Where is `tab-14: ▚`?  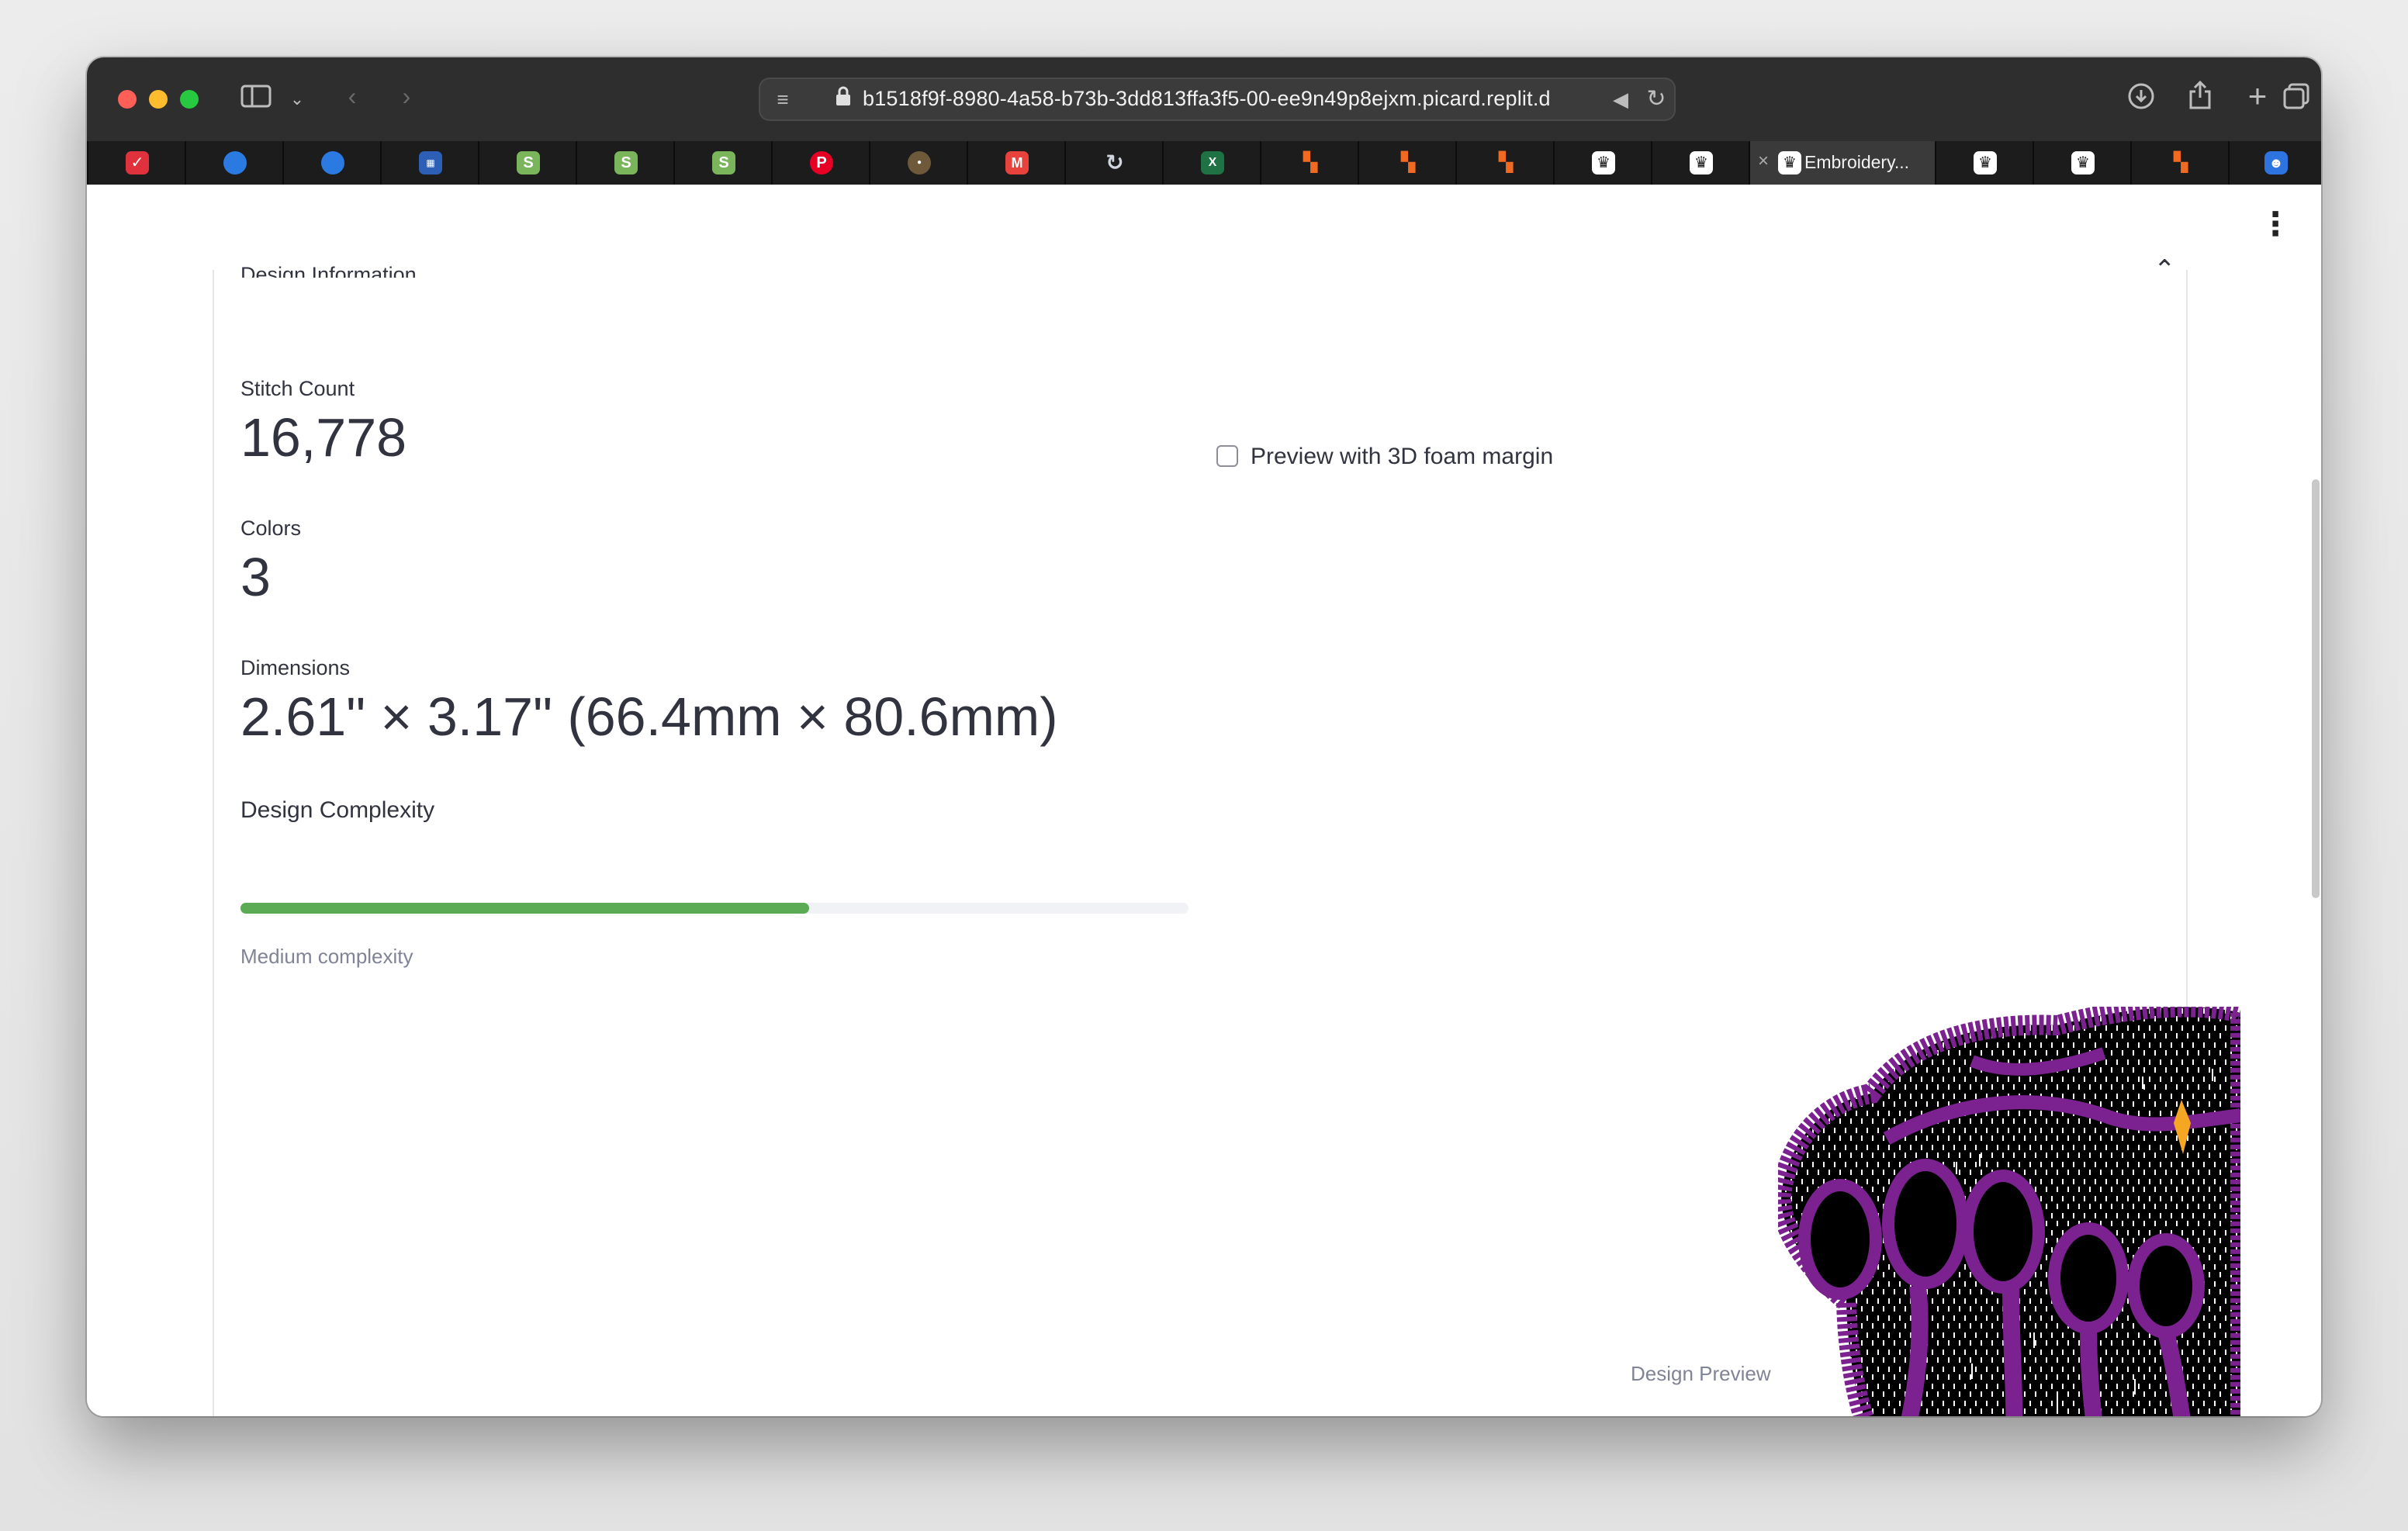
tab-14: ▚ is located at coordinates (1407, 163).